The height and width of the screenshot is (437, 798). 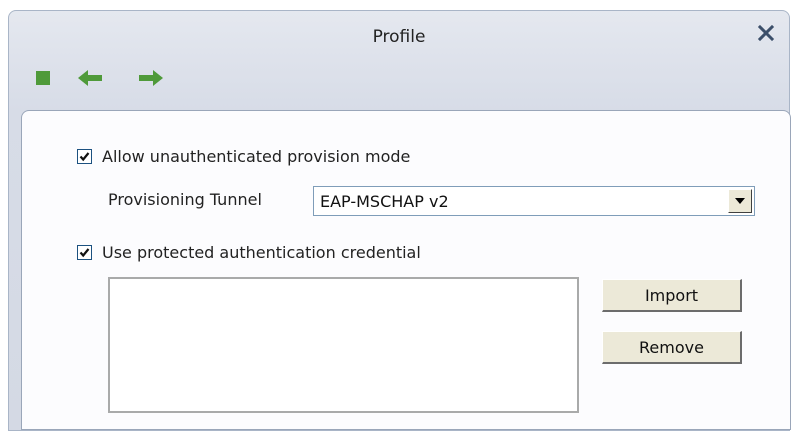 I want to click on allow-unauth-row: Allow unauthenticated provision mode, so click(x=243, y=156).